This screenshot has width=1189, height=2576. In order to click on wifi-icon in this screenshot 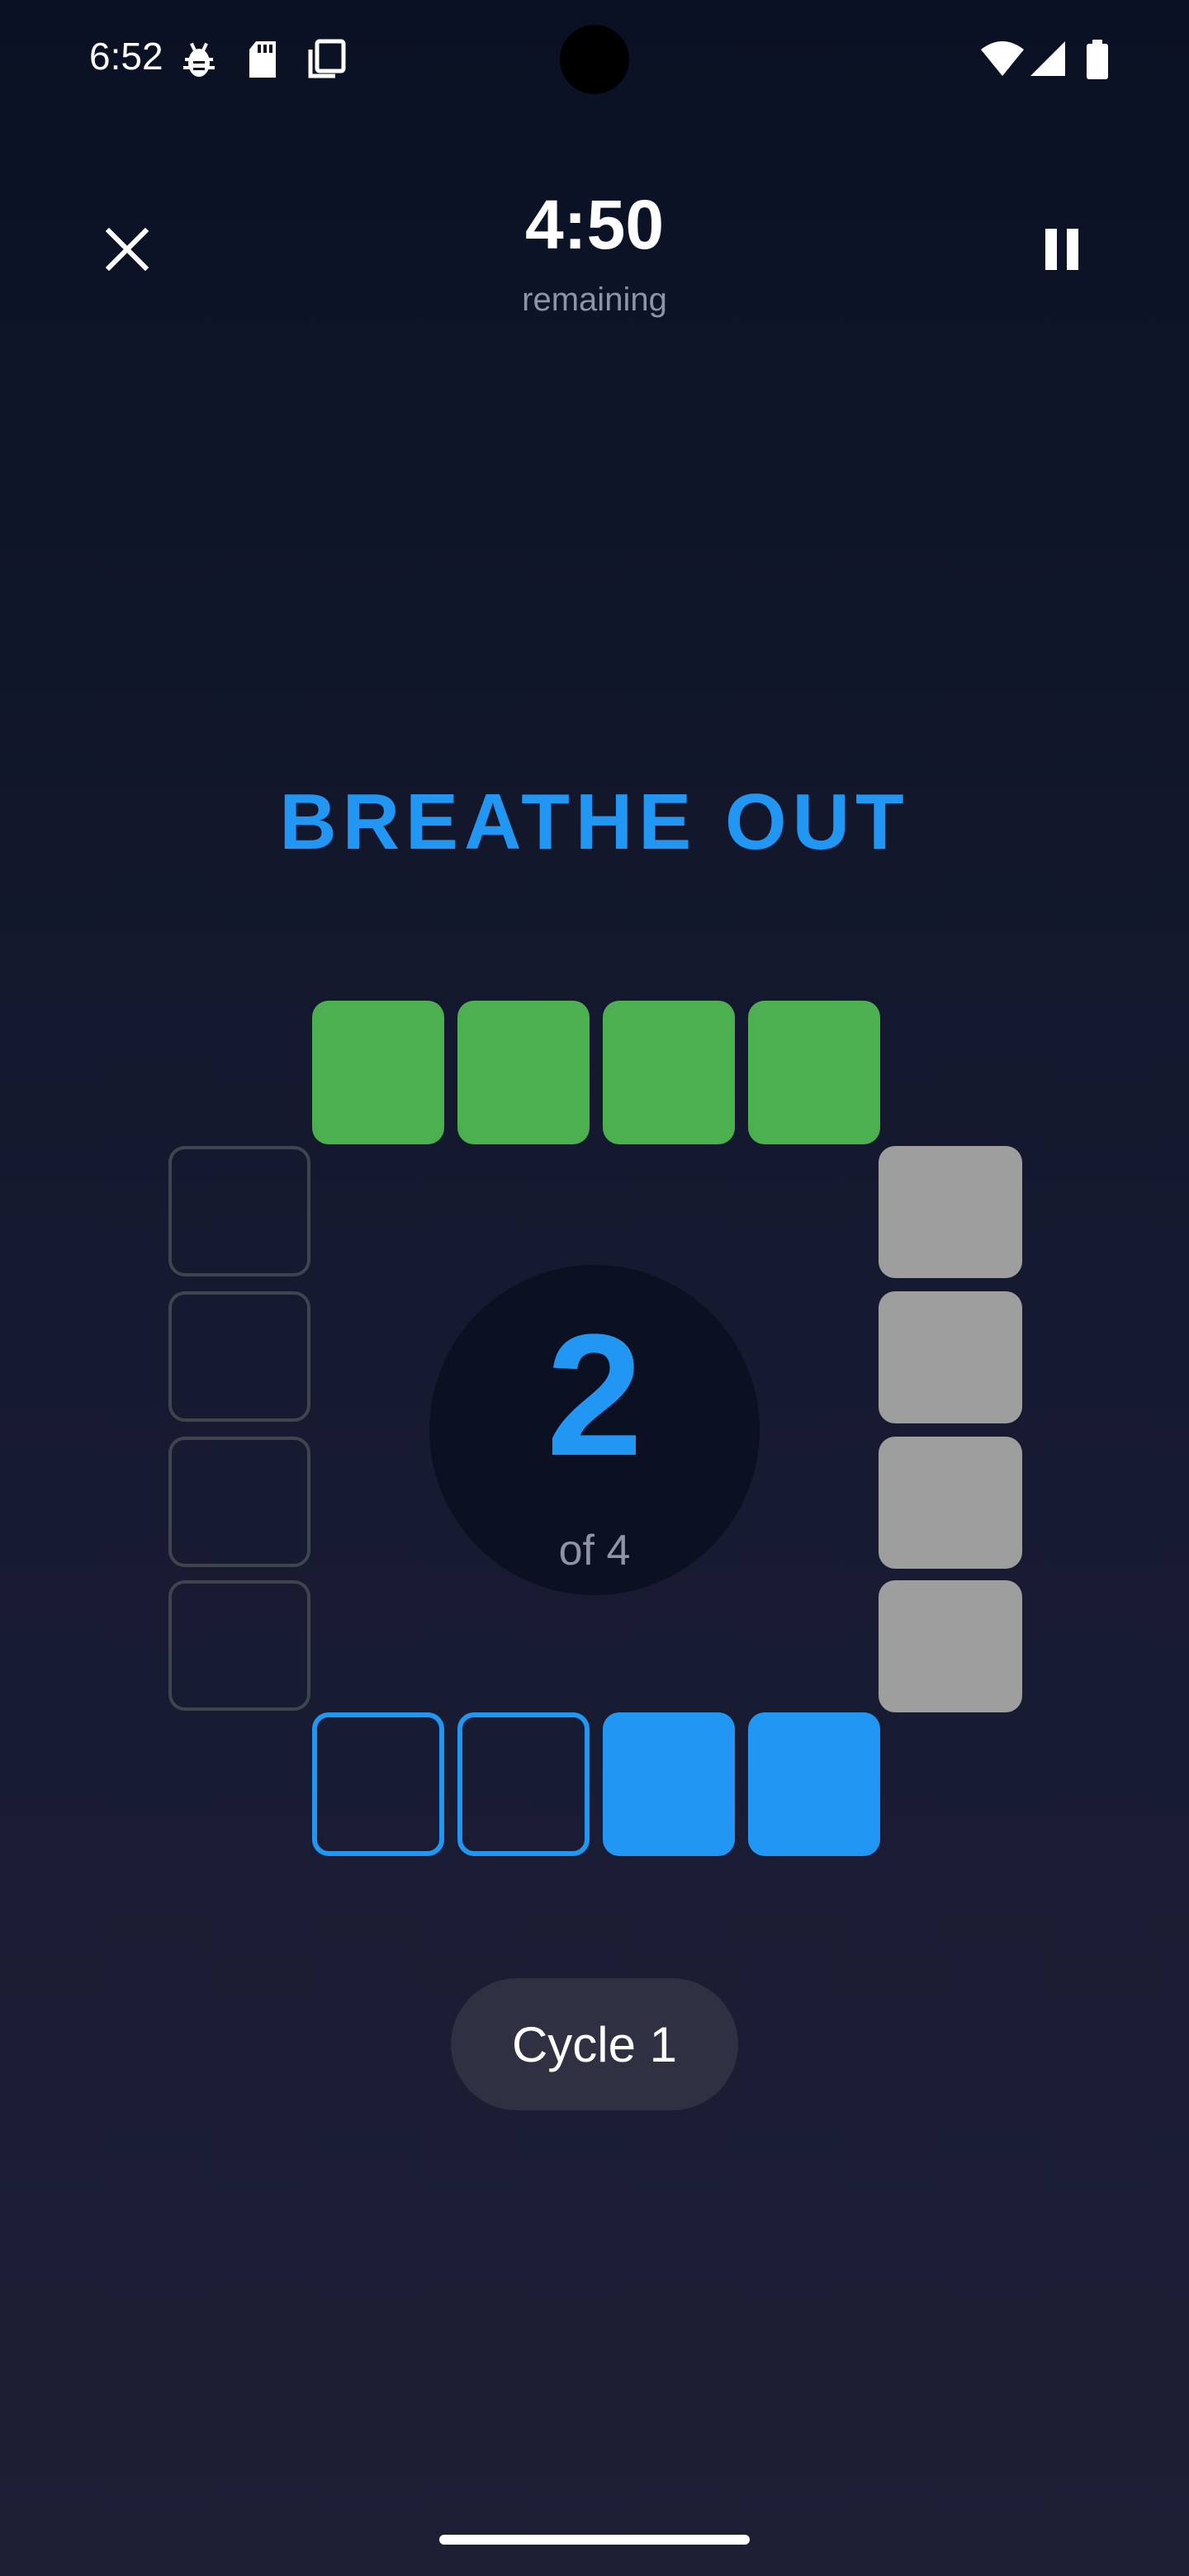, I will do `click(1002, 58)`.